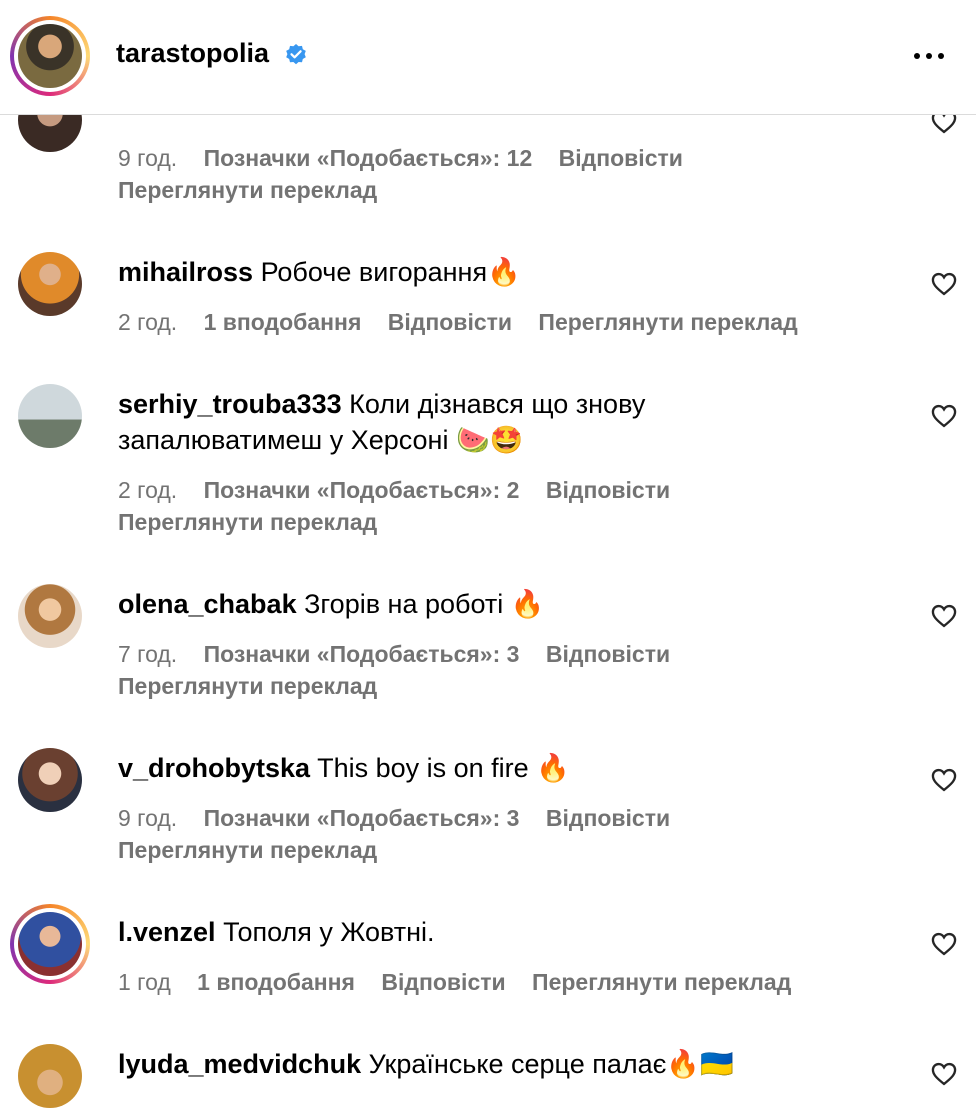 Image resolution: width=976 pixels, height=1108 pixels. I want to click on comment-text: olena_chabak Згорів на роботі 🔥, so click(498, 604).